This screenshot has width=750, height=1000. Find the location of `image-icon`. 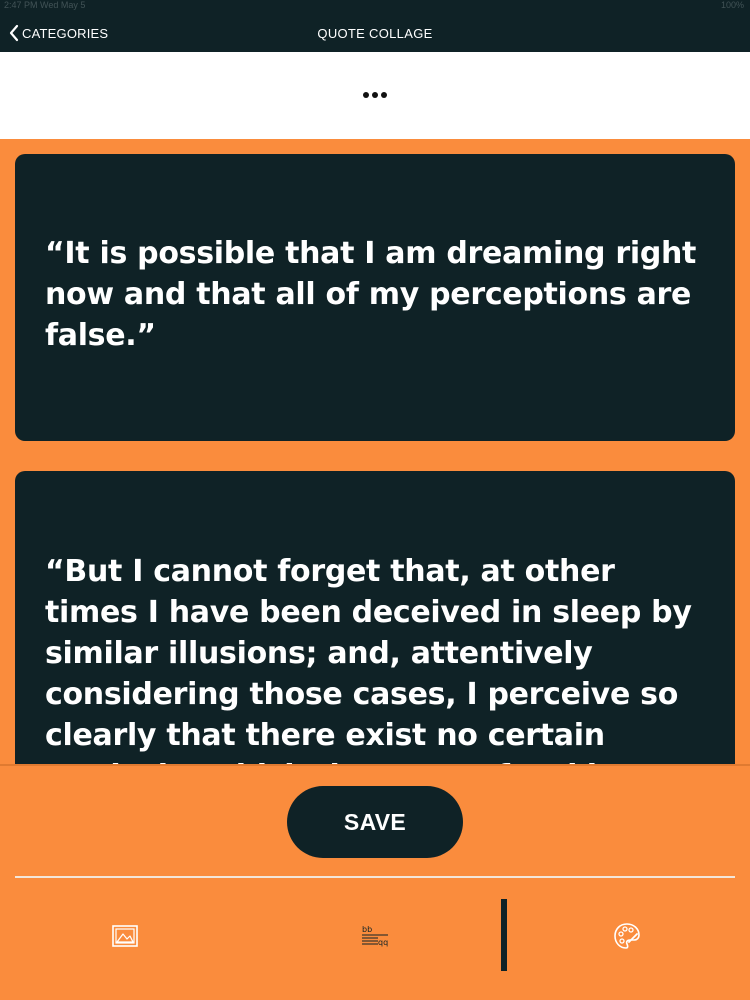

image-icon is located at coordinates (125, 936).